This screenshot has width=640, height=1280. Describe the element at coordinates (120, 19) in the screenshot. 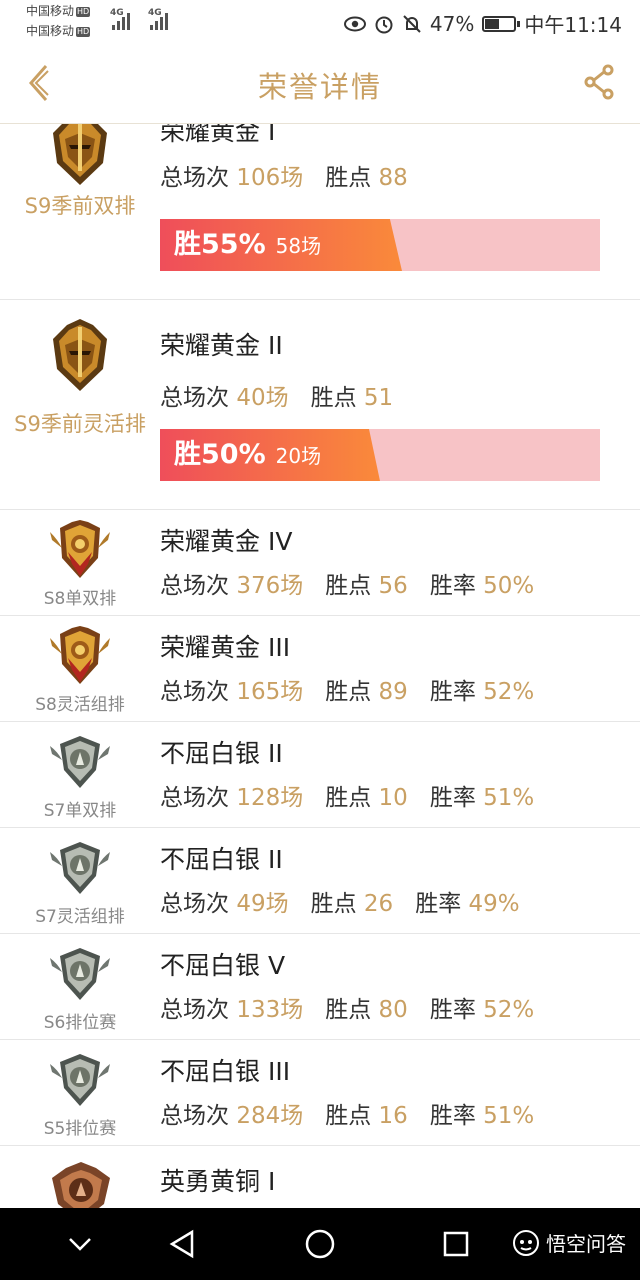

I see `signal-icon-1: 4G` at that location.